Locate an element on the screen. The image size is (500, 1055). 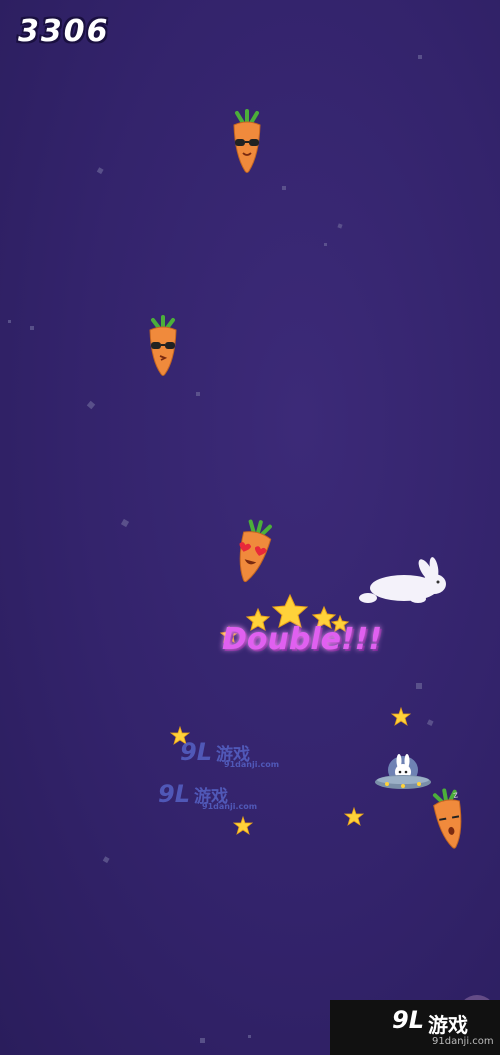
score-counter: 3306 is located at coordinates (64, 31).